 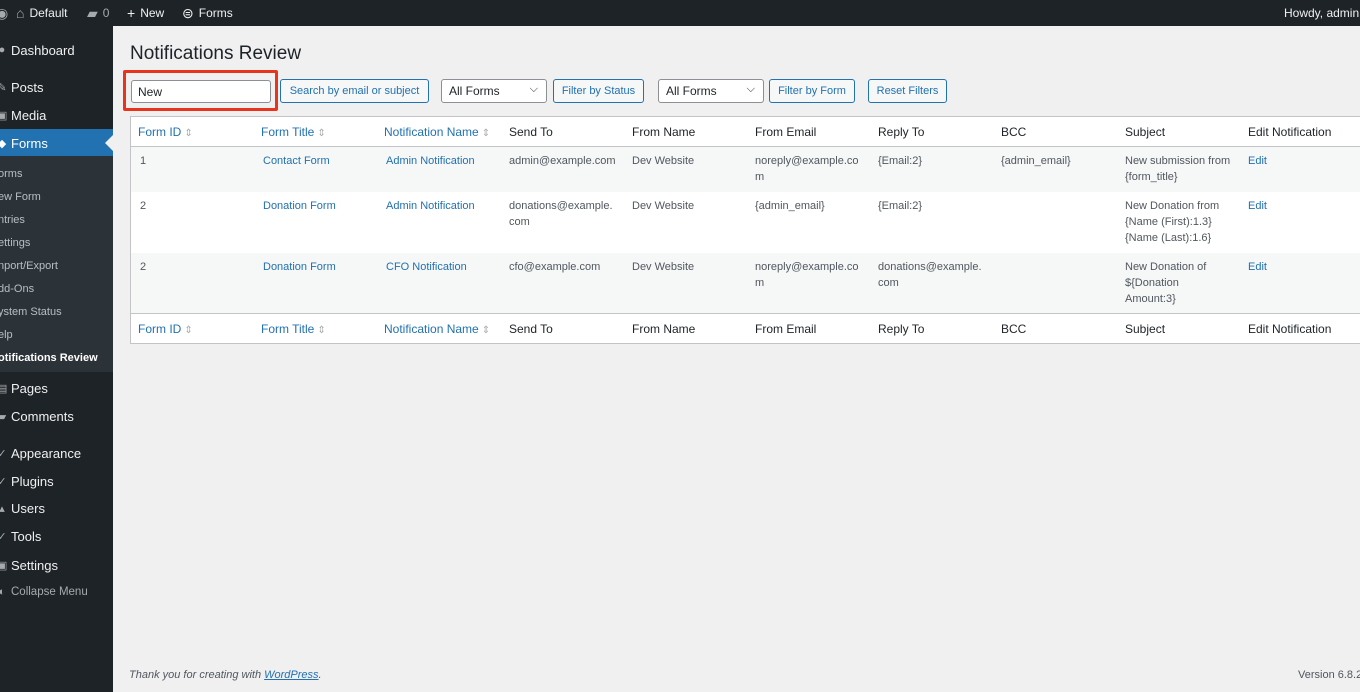 I want to click on menu-posts: ✎ Posts, so click(x=56, y=87).